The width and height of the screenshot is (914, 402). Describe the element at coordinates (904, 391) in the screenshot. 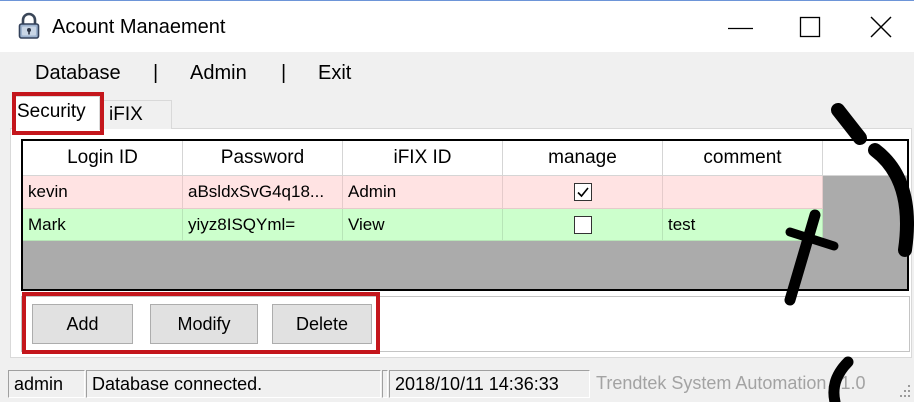

I see `resize-grip-icon` at that location.